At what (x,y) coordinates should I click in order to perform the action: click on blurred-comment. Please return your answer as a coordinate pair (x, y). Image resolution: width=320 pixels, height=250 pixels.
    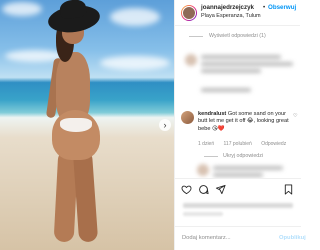
    Looking at the image, I should click on (240, 69).